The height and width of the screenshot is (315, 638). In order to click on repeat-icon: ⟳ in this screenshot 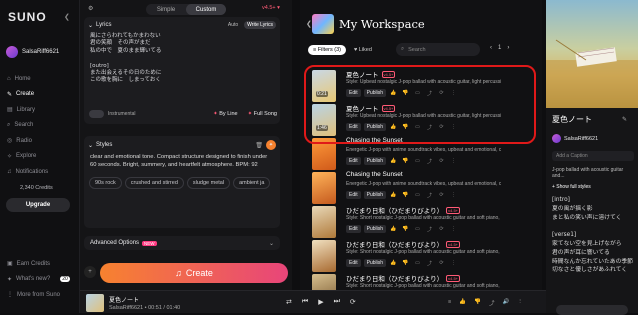, I will do `click(353, 302)`.